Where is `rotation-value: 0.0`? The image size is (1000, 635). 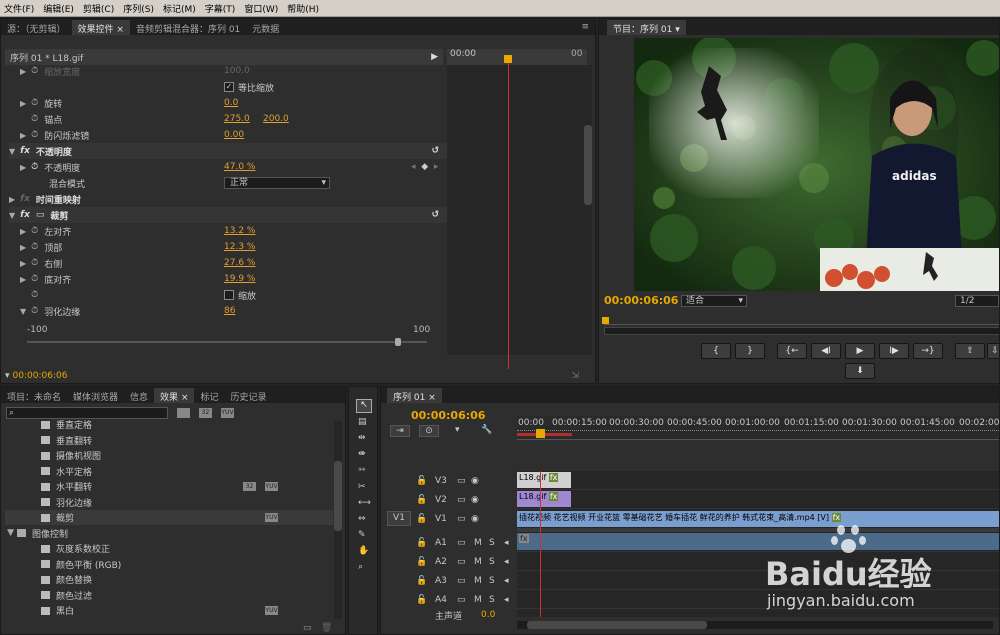
rotation-value: 0.0 is located at coordinates (231, 103).